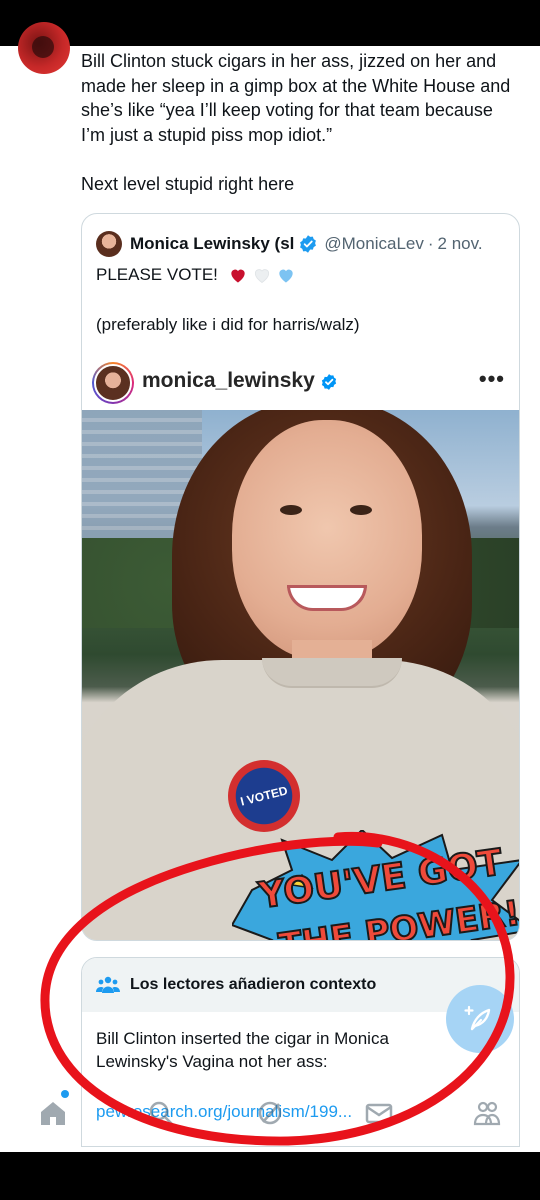 The image size is (540, 1200). I want to click on right-eye, so click(361, 510).